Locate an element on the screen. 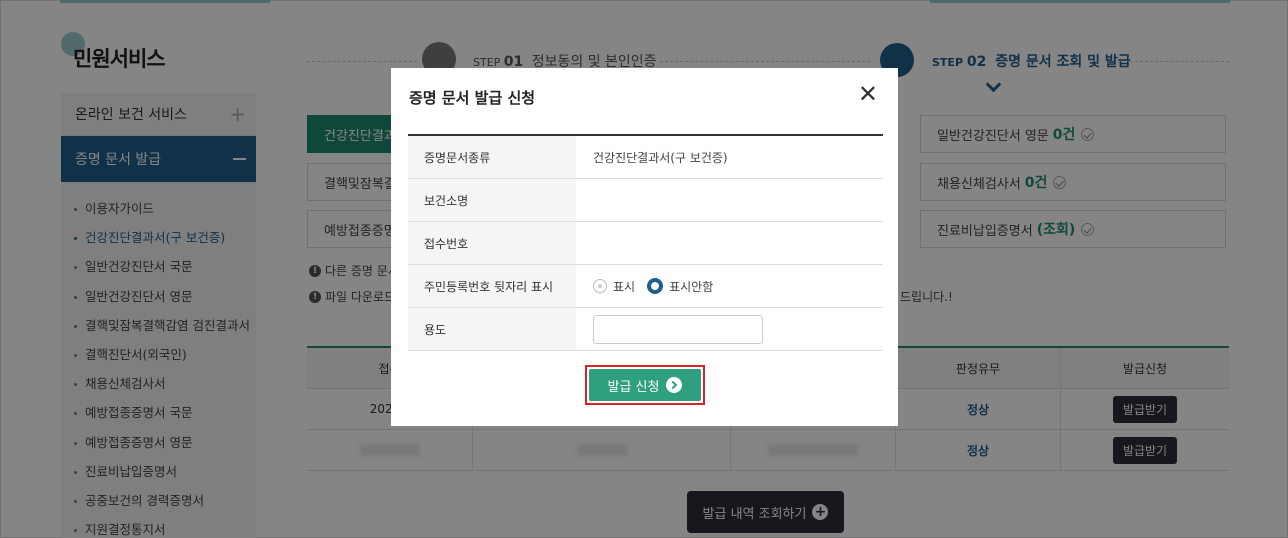 This screenshot has width=1288, height=538. rrn-radio-group: 표시 표시안함 is located at coordinates (729, 286).